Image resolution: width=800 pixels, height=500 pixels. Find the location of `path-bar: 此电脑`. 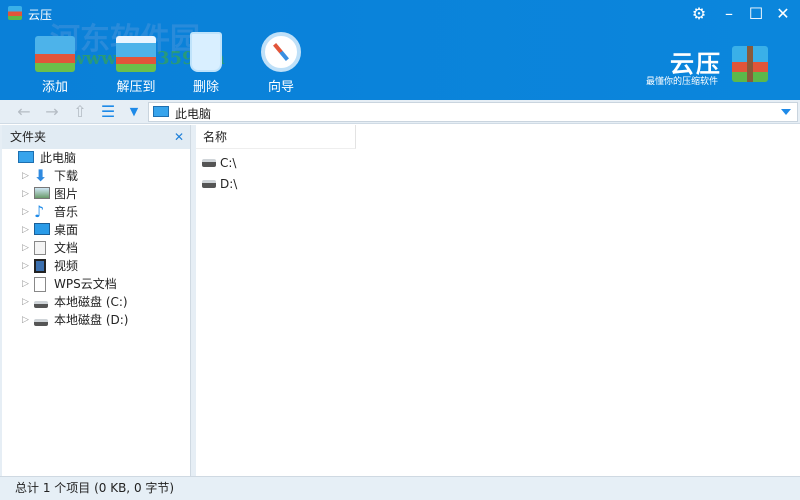

path-bar: 此电脑 is located at coordinates (473, 112).